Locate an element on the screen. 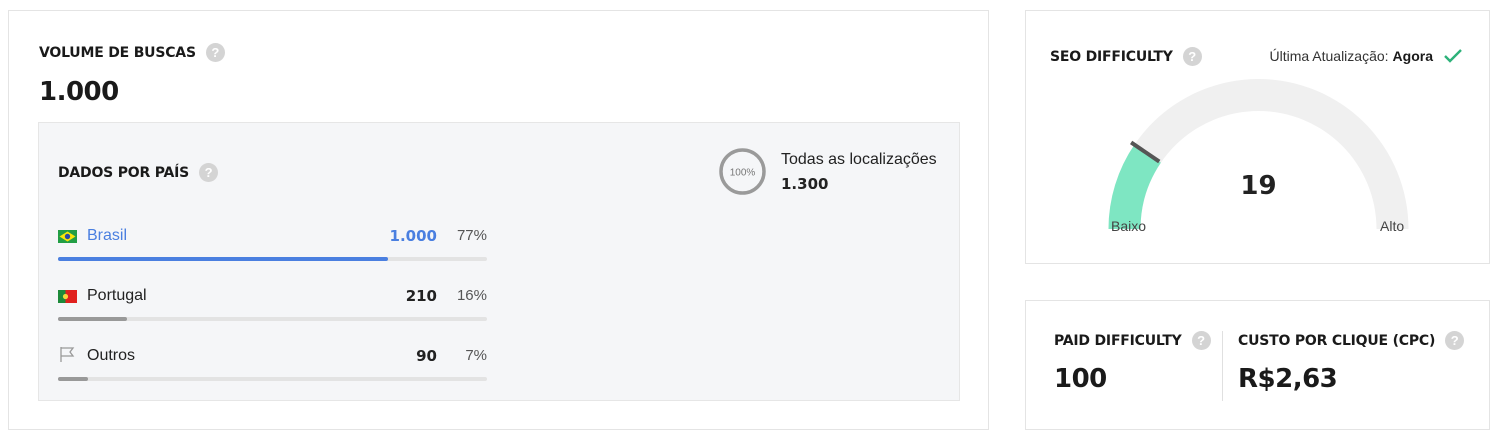  check-icon is located at coordinates (1453, 56).